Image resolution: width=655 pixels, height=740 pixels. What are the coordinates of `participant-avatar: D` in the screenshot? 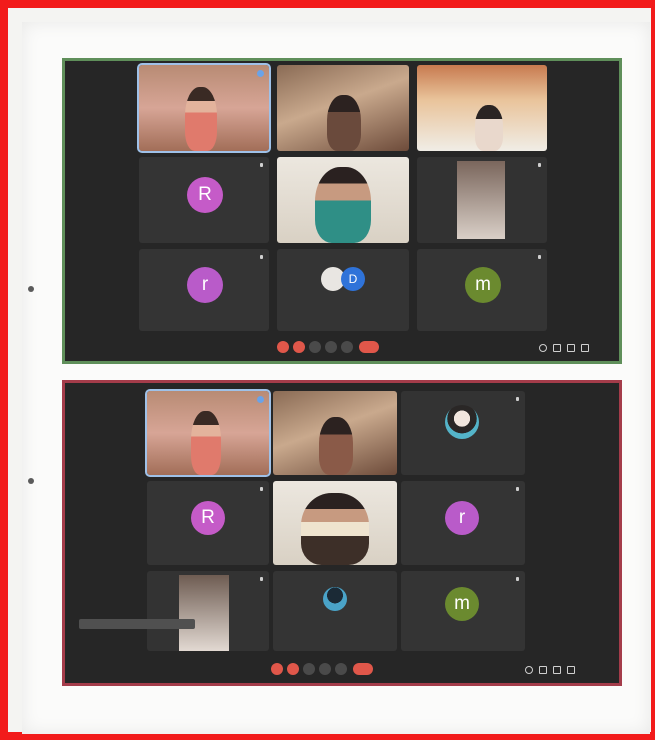 It's located at (353, 279).